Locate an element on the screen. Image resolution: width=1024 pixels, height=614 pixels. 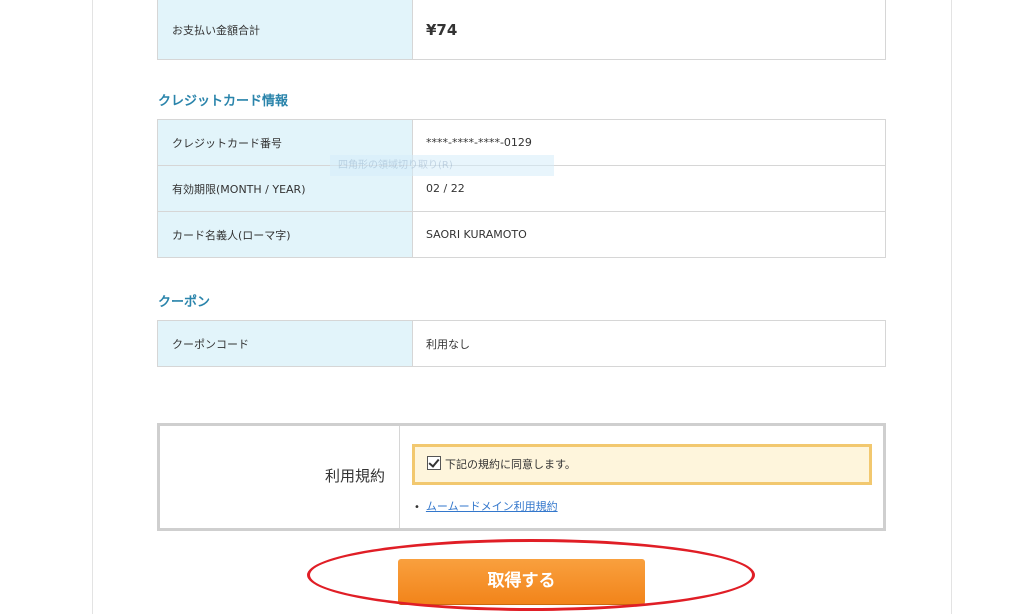
snip-tool-overlay: 四角形の領域切り取り(R) is located at coordinates (442, 165).